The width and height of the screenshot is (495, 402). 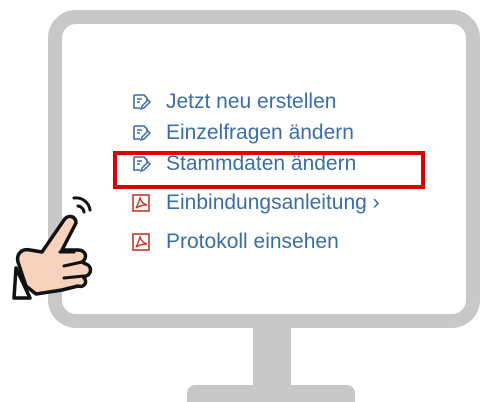 I want to click on menu-item-einbindungsanleitung: Einbindungsanleitung ›, so click(x=255, y=202).